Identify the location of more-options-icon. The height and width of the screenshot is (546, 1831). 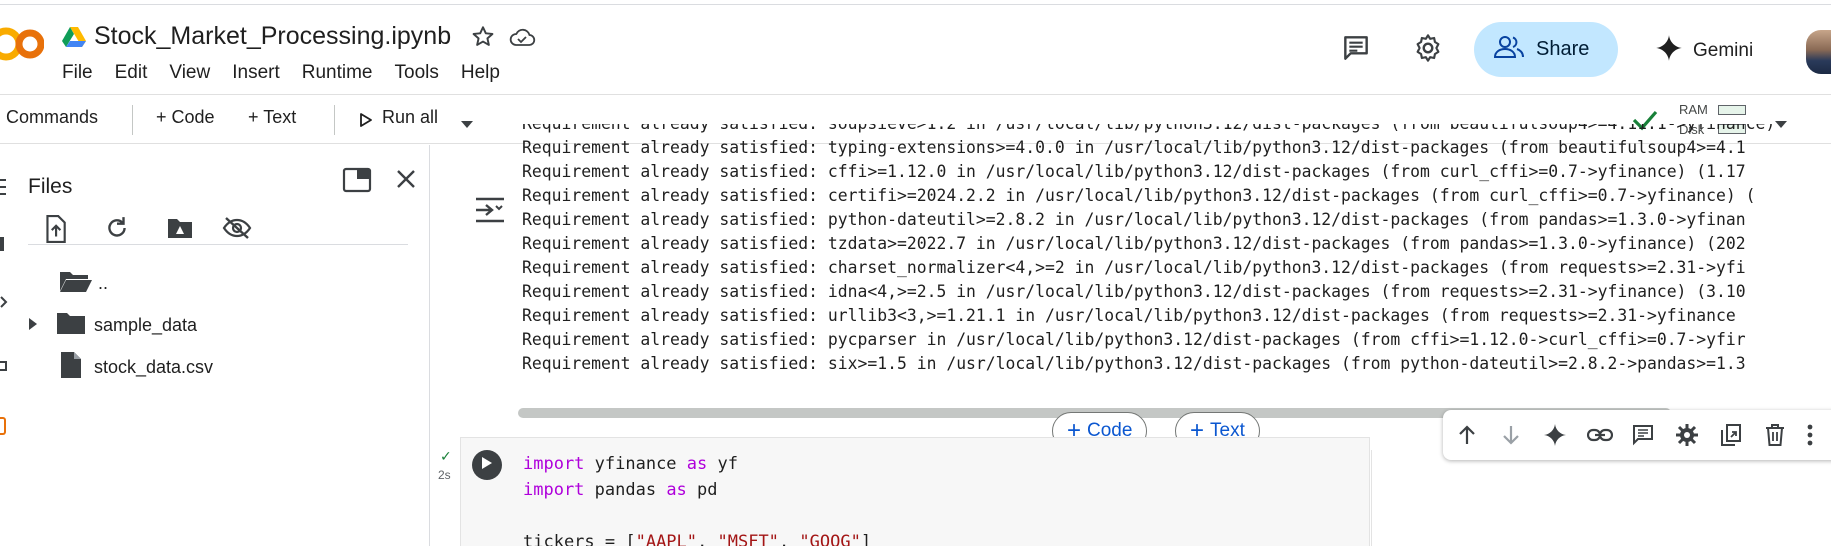
(1810, 437).